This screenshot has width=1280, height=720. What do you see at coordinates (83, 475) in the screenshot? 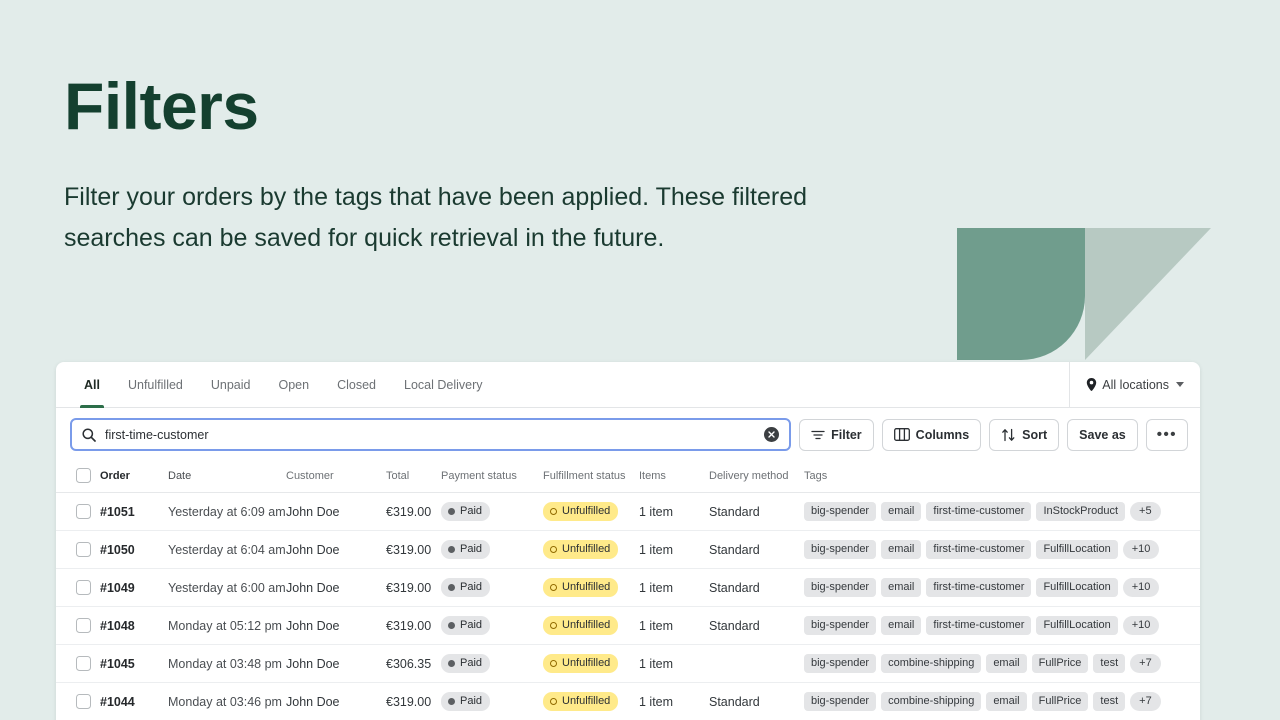
I see `select-all-checkbox` at bounding box center [83, 475].